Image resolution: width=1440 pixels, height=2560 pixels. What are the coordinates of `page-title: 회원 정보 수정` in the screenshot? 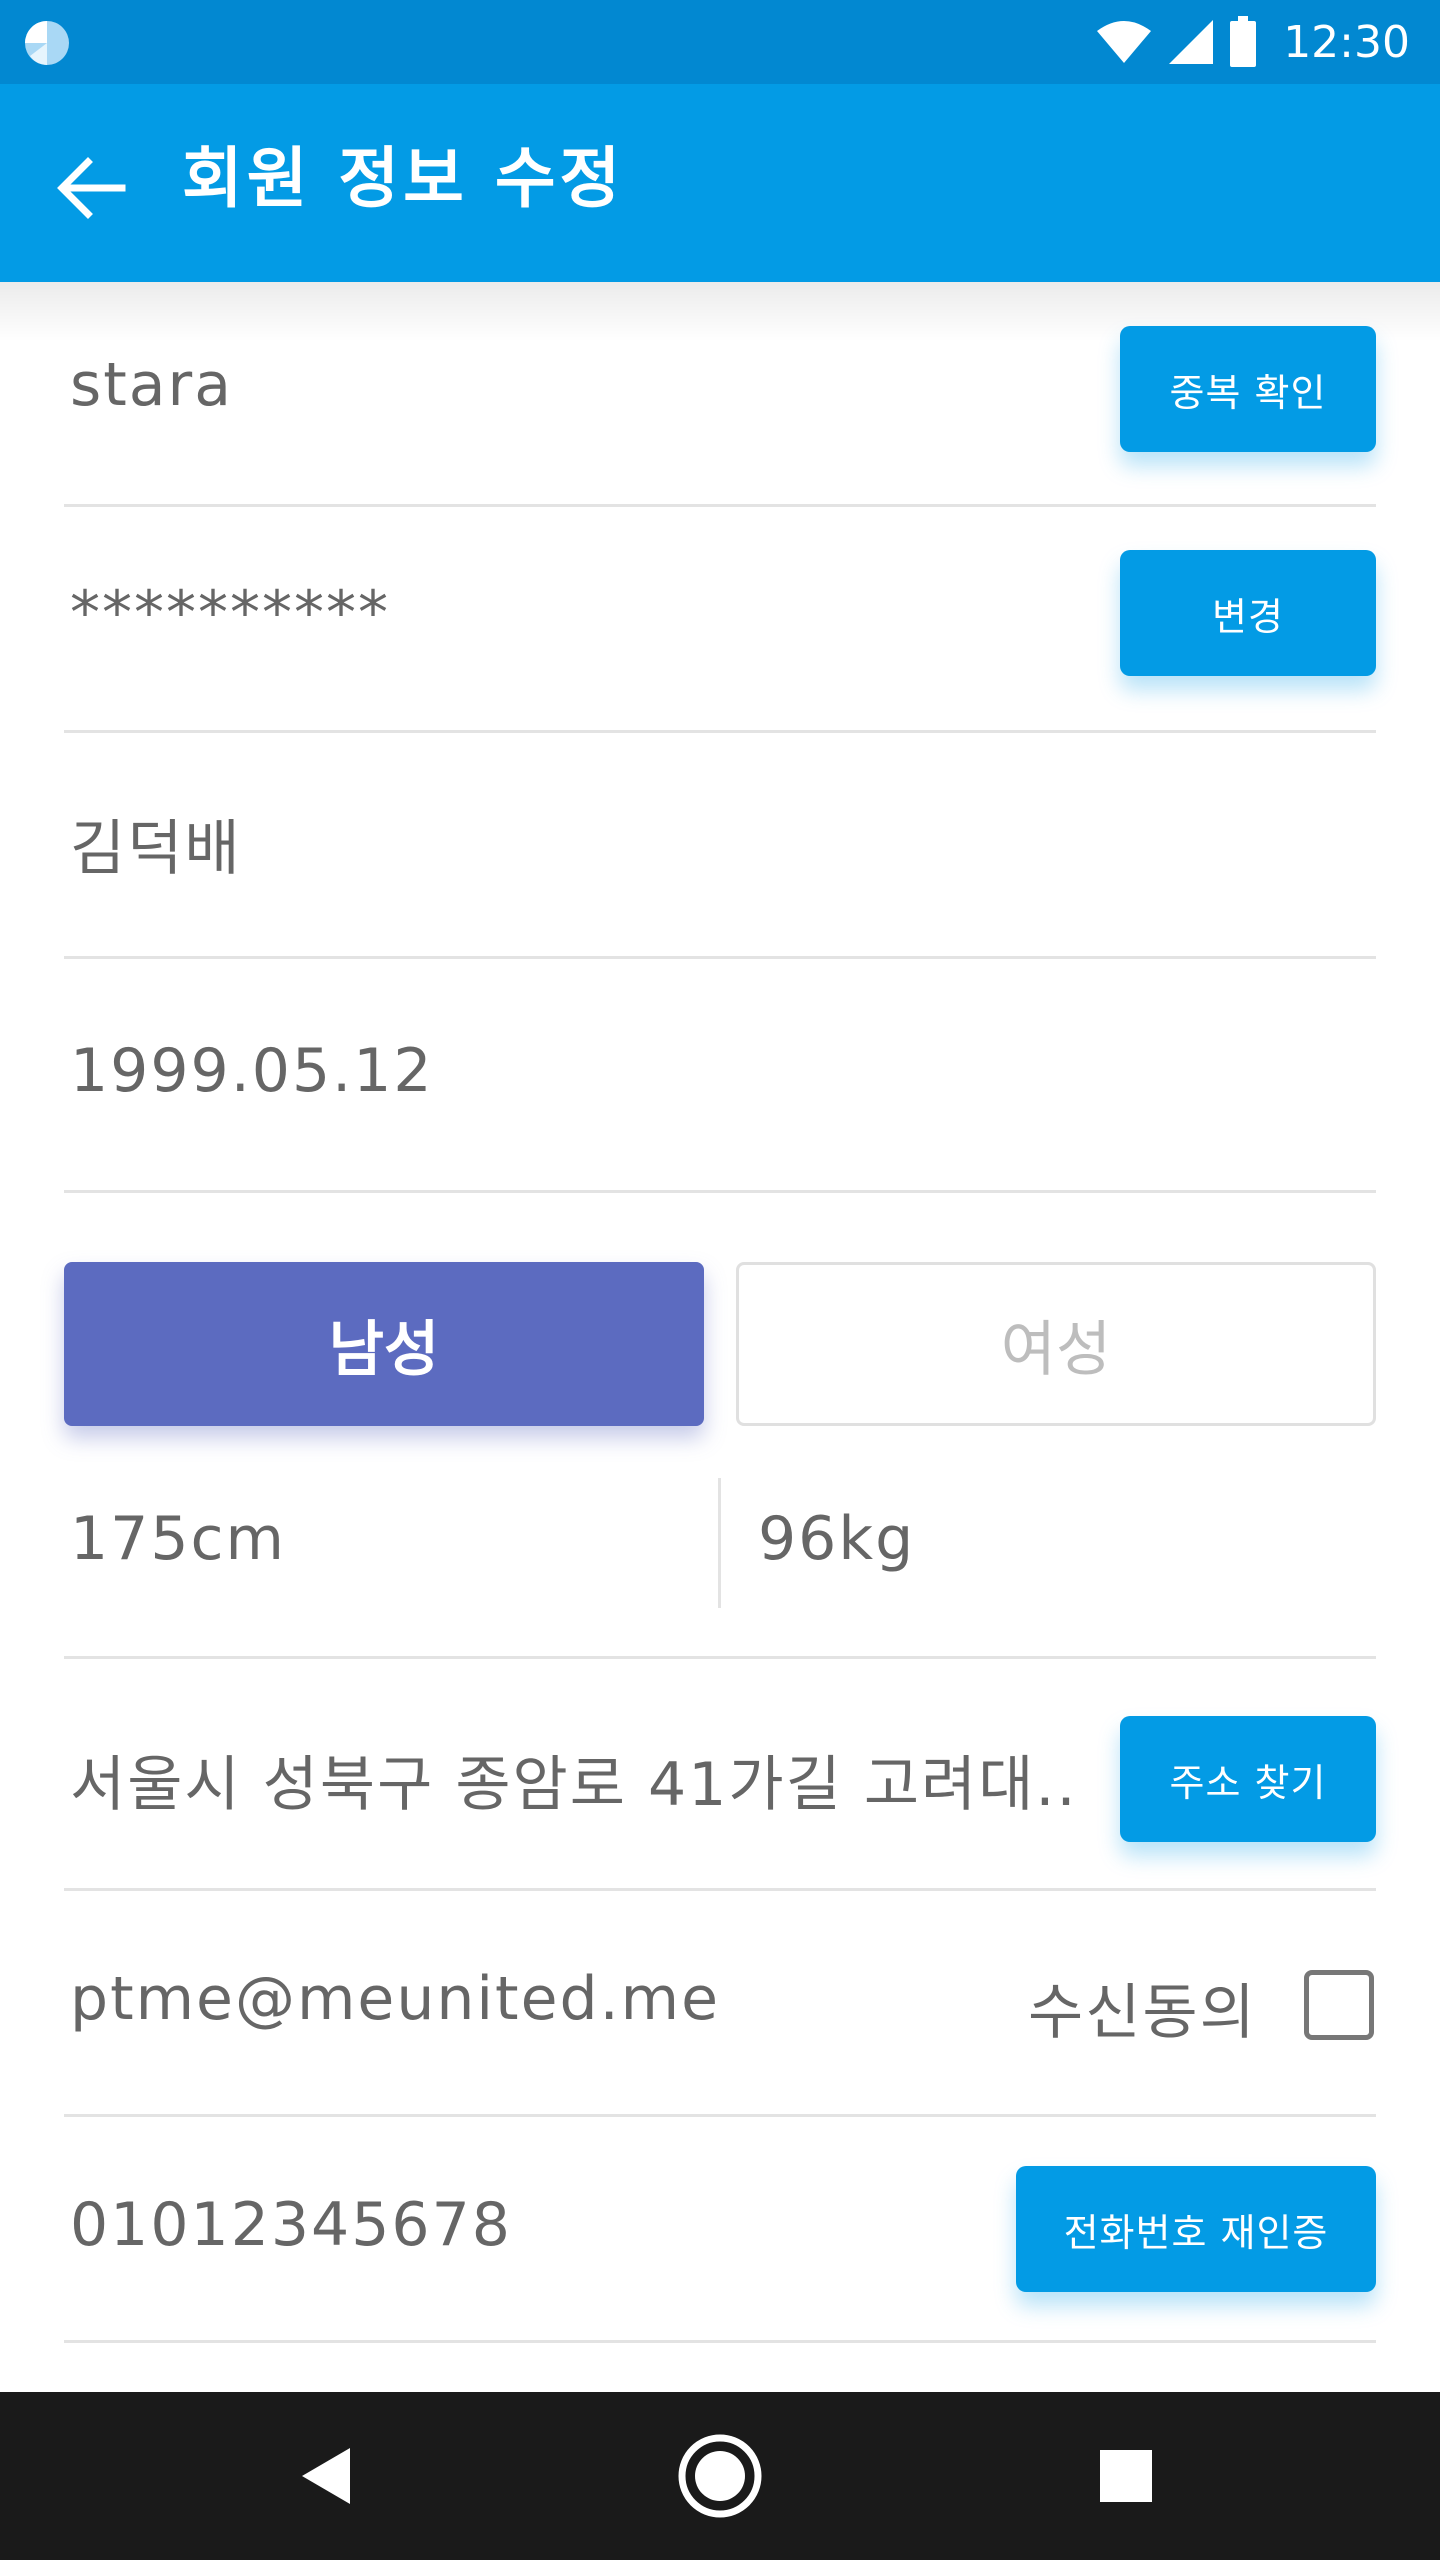 It's located at (403, 178).